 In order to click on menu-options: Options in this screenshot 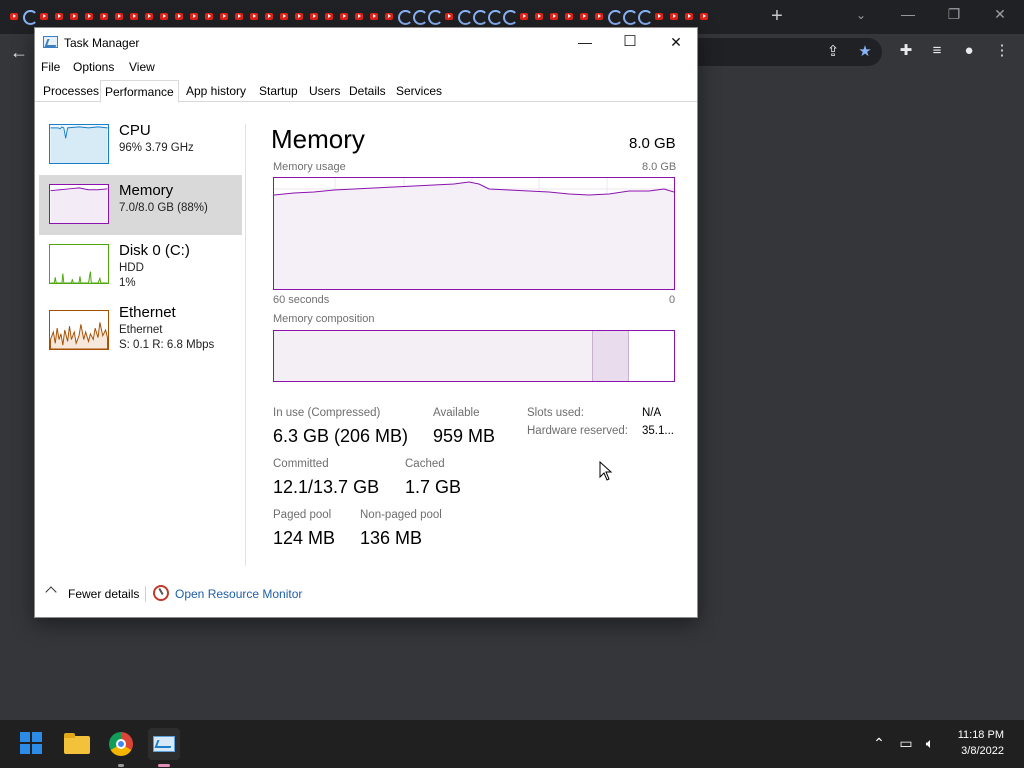, I will do `click(93, 67)`.